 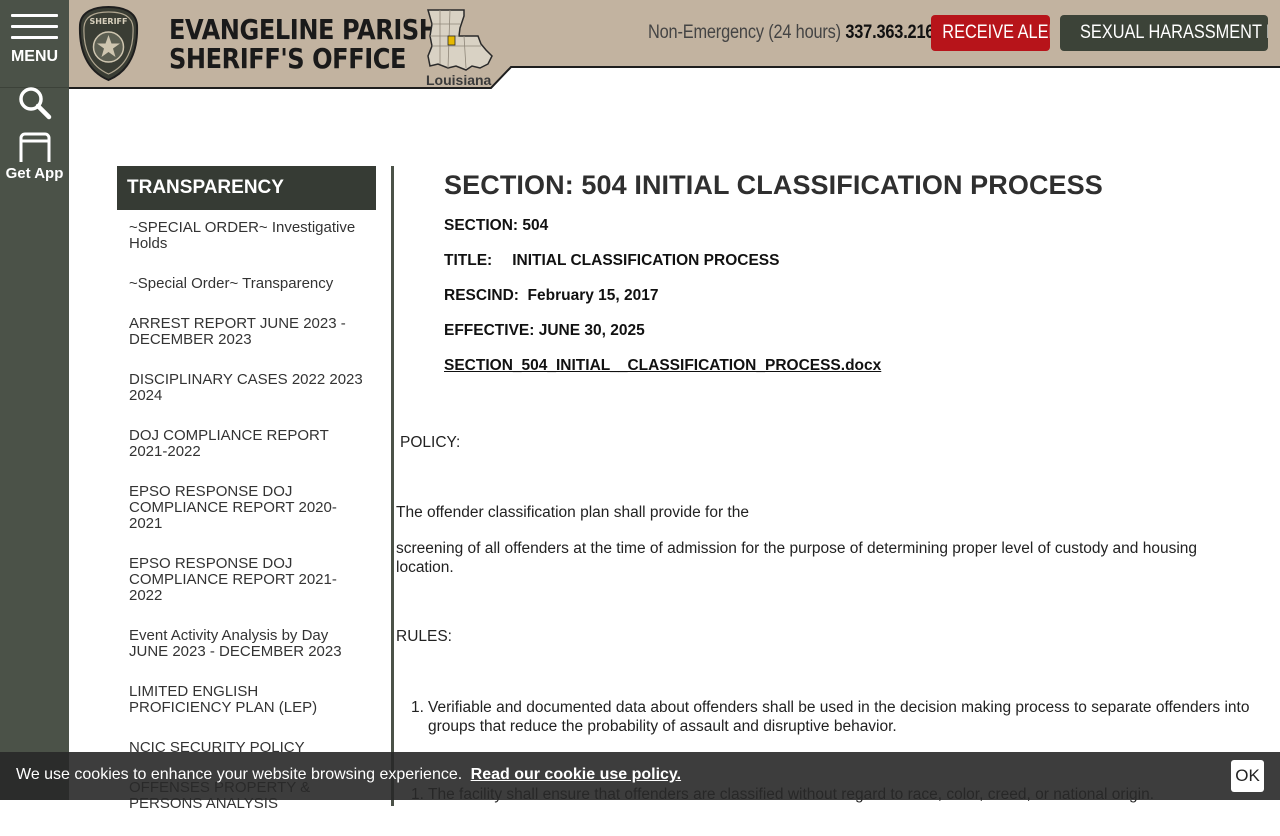 What do you see at coordinates (288, 58) in the screenshot?
I see `brand-line-2: SHERIFF'S OFFICE` at bounding box center [288, 58].